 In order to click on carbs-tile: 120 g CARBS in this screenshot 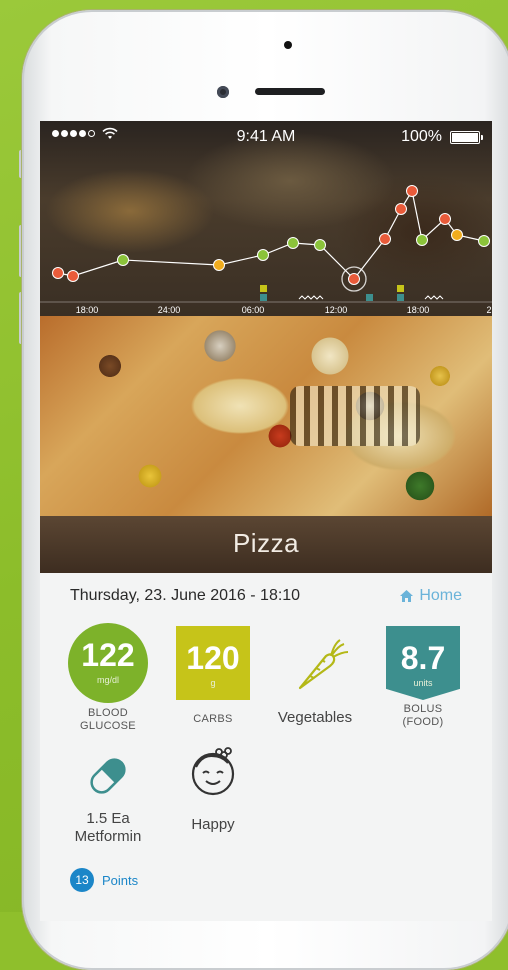, I will do `click(213, 676)`.